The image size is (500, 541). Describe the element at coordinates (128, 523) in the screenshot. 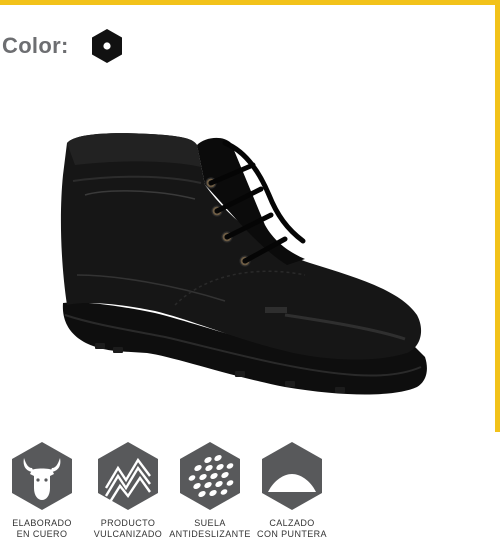

I see `feature-vulcanized-line1: PRODUCTO` at that location.